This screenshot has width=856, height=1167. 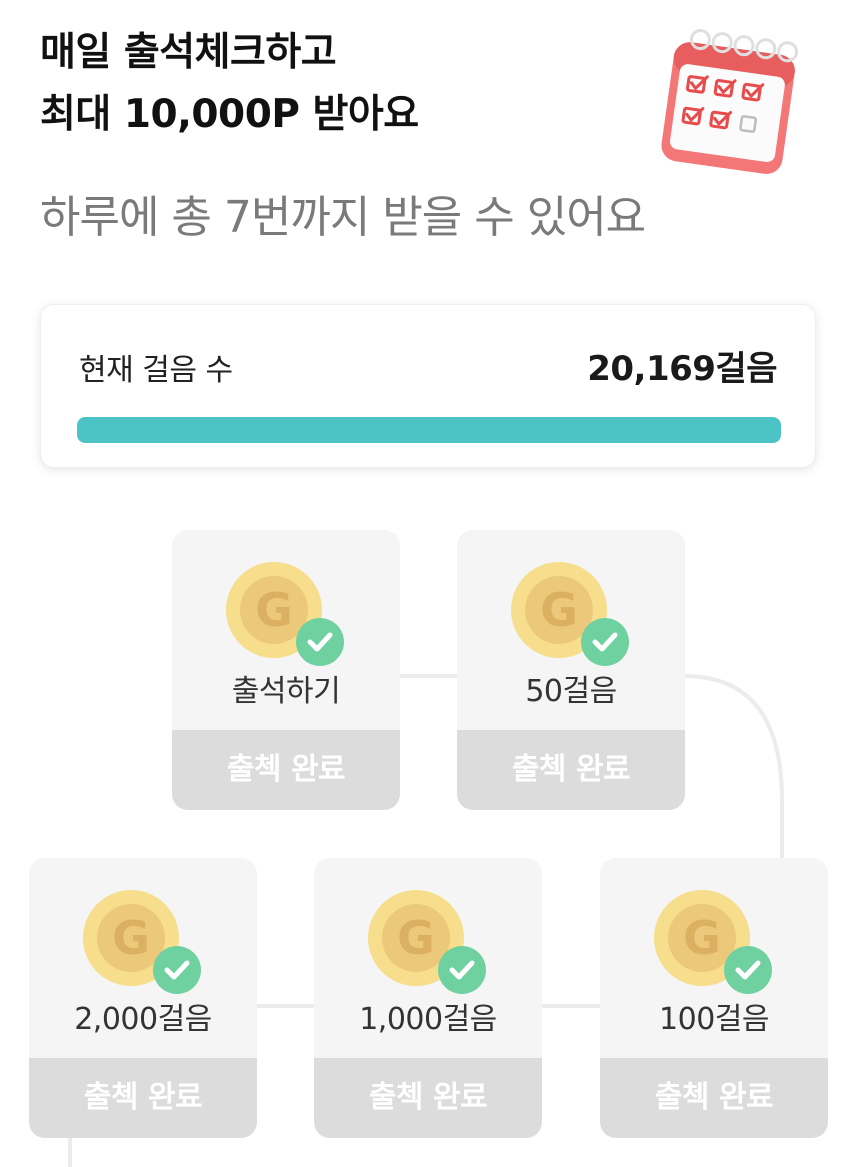 I want to click on stamp-card-50-steps: G 50걸음 출첵 완료, so click(x=571, y=670).